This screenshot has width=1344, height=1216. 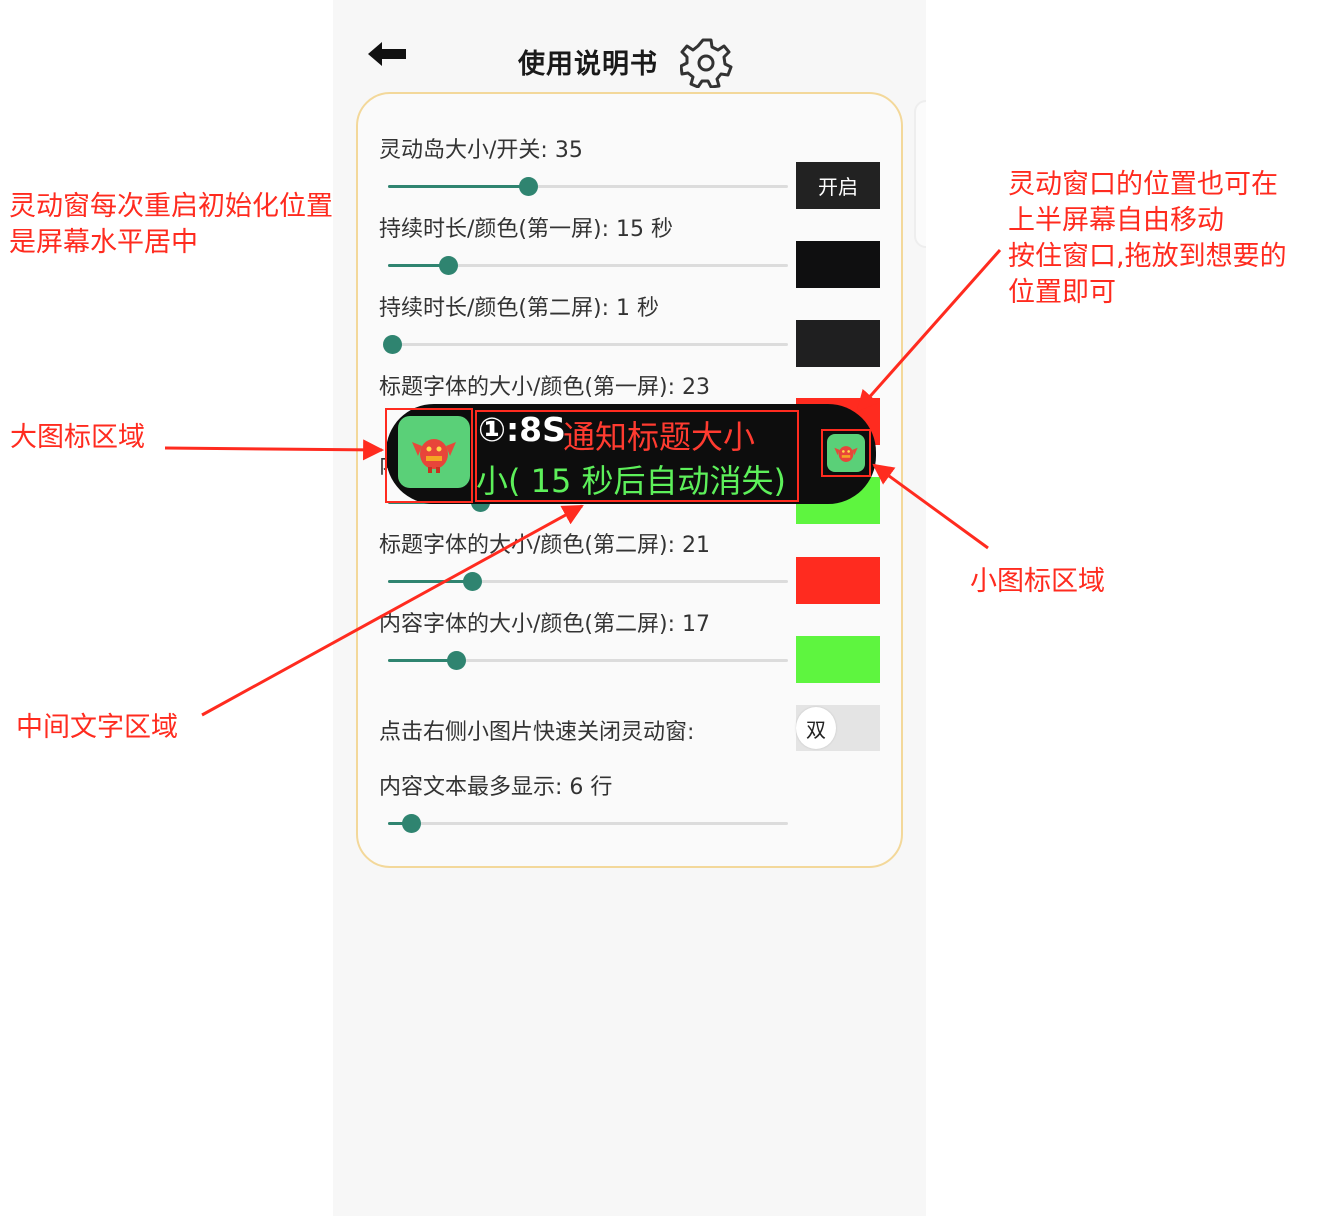 What do you see at coordinates (1037, 581) in the screenshot?
I see `small-icon-area-label: 小图标区域` at bounding box center [1037, 581].